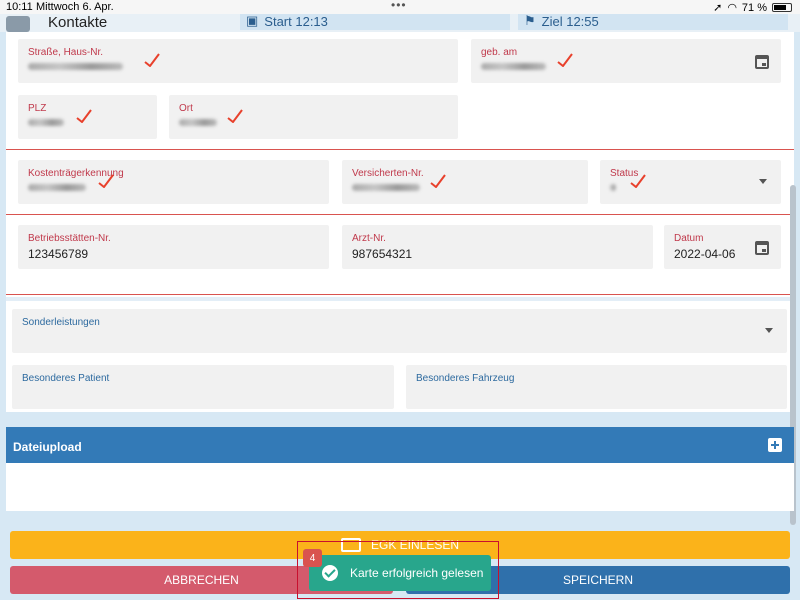  I want to click on upload-section: Dateiupload, so click(400, 469).